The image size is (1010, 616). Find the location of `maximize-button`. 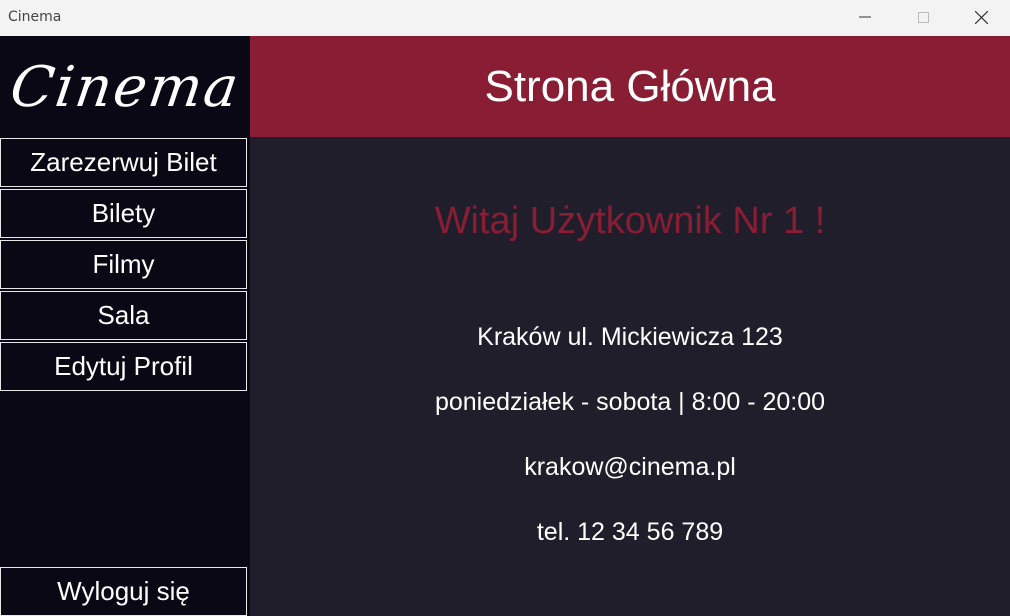

maximize-button is located at coordinates (923, 17).